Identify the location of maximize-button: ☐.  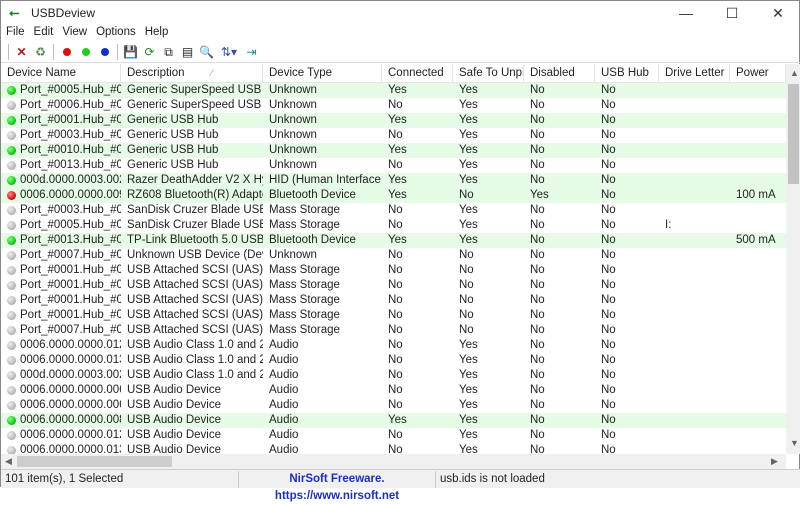
(732, 13).